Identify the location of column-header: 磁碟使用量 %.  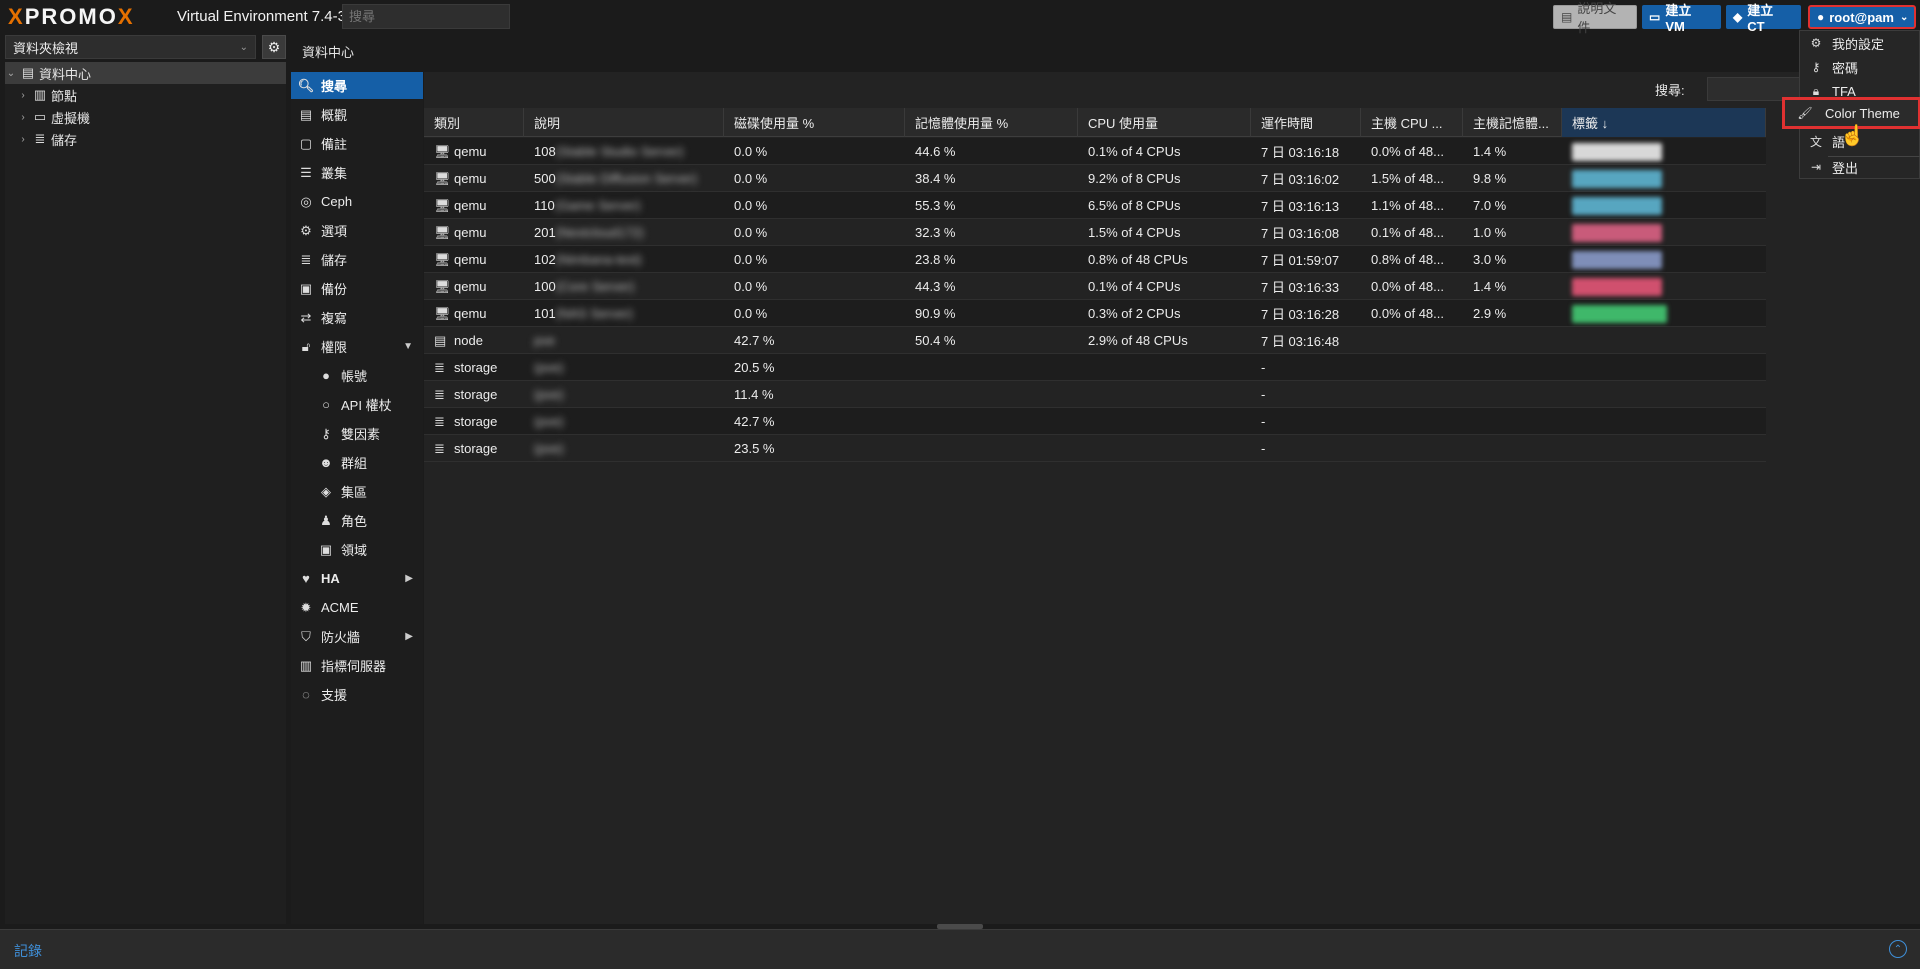
(814, 122).